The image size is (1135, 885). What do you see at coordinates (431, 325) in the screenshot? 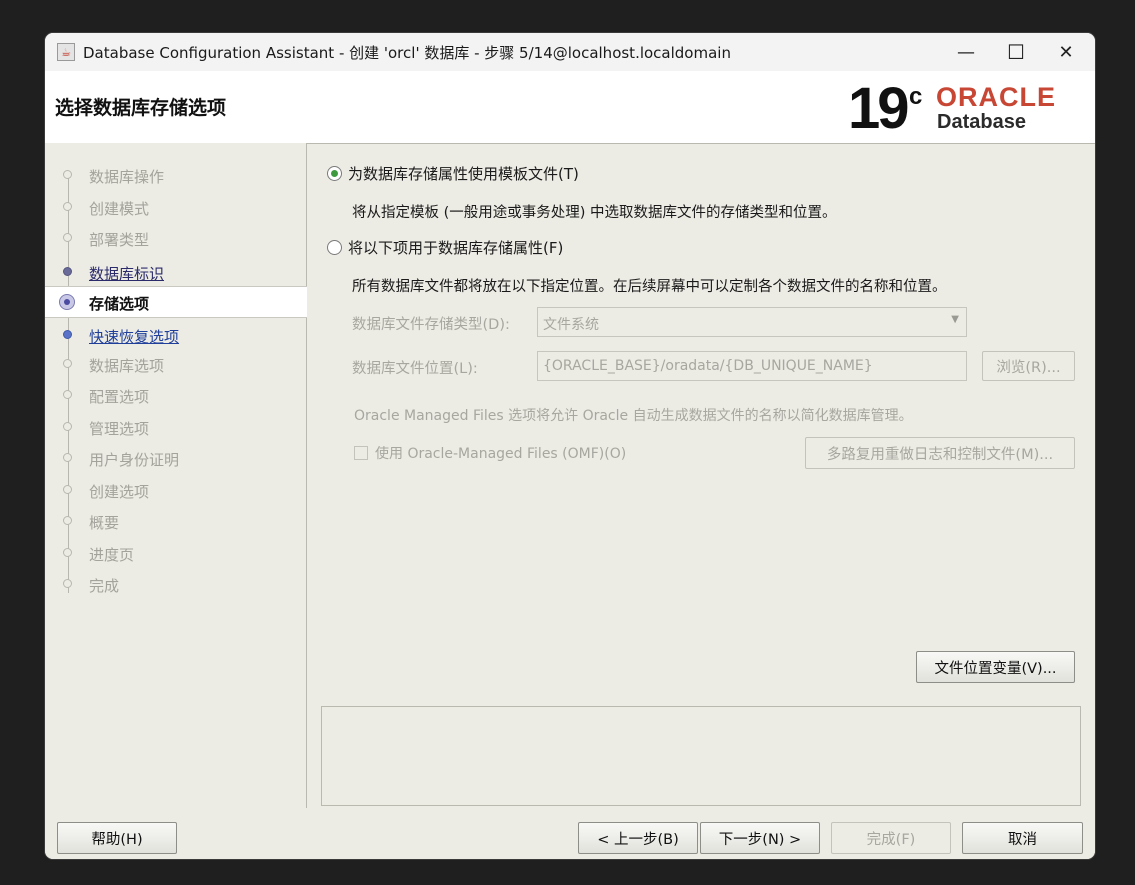
I see `storage-type-label: 数据库文件存储类型(D):` at bounding box center [431, 325].